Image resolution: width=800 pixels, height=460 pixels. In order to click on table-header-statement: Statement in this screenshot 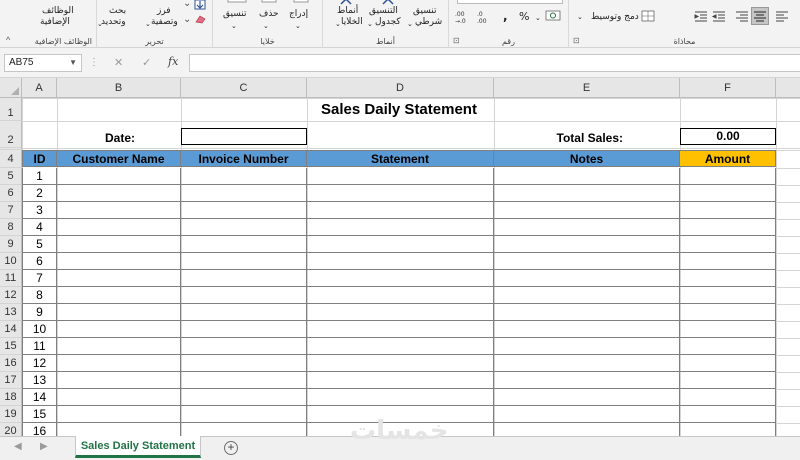, I will do `click(400, 158)`.